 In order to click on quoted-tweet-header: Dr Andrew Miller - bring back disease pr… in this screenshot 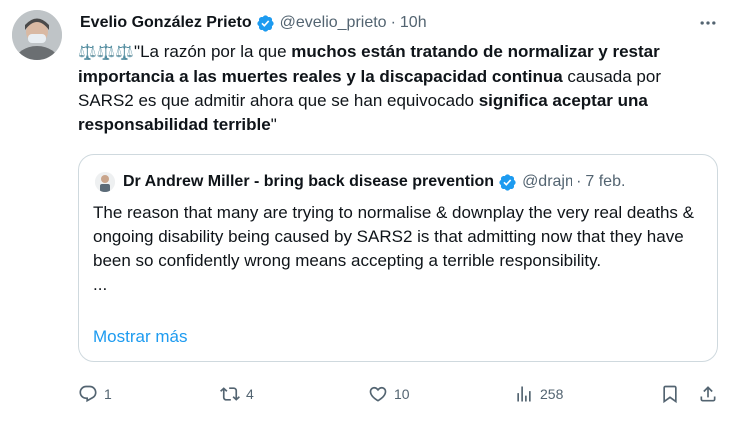, I will do `click(400, 182)`.